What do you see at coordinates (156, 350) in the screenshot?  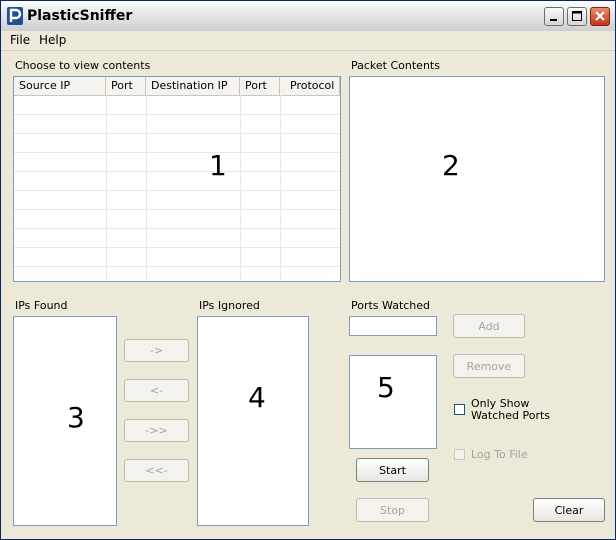 I see `move-right-button: ->` at bounding box center [156, 350].